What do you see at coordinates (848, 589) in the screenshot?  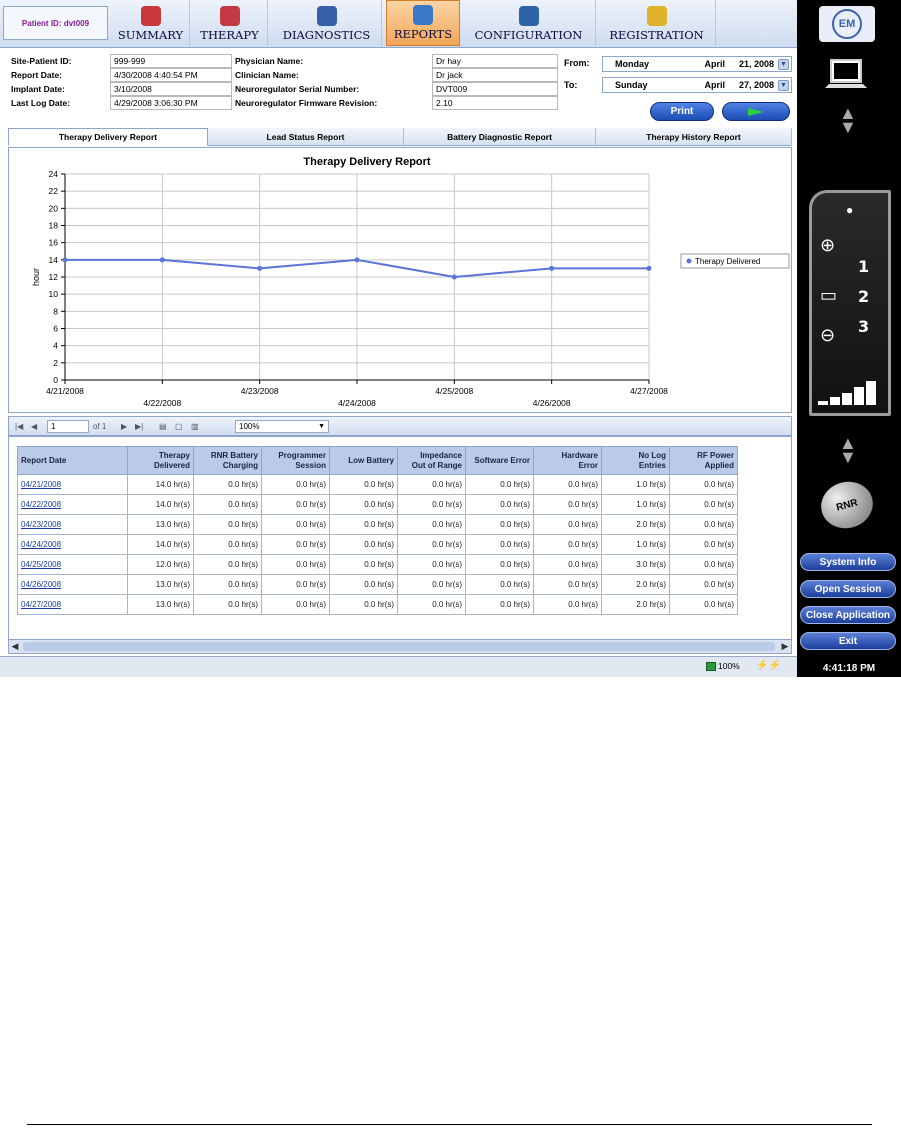 I see `open-session-button: Open Session` at bounding box center [848, 589].